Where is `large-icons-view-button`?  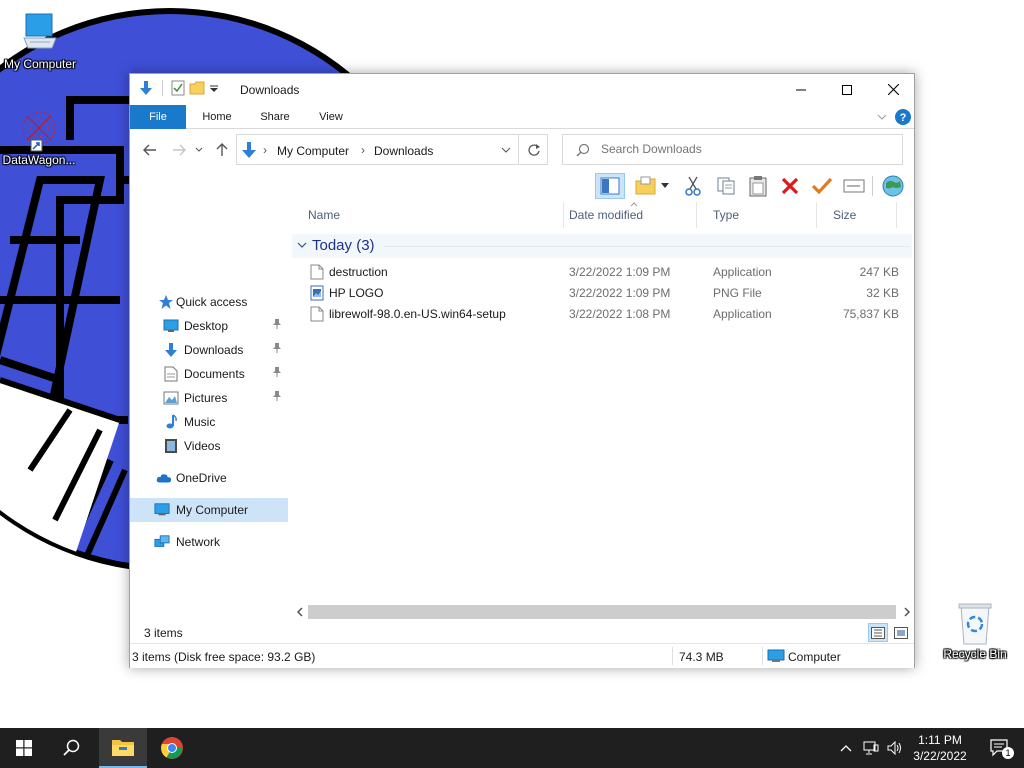
large-icons-view-button is located at coordinates (901, 632).